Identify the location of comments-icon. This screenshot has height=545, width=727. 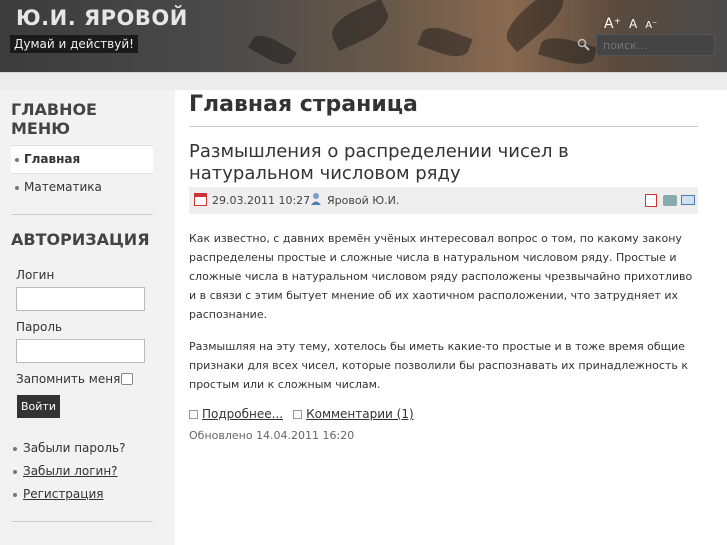
(298, 414).